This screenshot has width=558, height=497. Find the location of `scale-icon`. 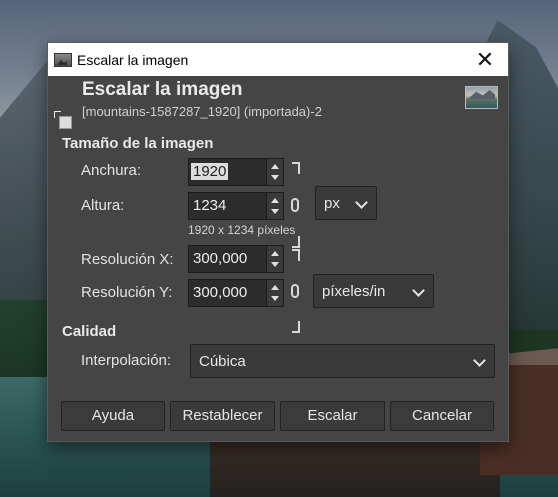

scale-icon is located at coordinates (63, 120).